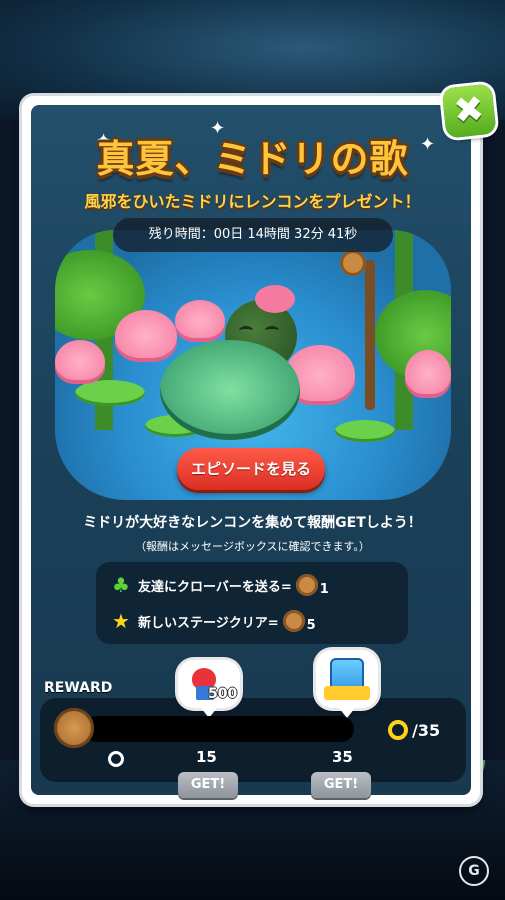 The image size is (505, 900). I want to click on reward-amount: 500, so click(223, 694).